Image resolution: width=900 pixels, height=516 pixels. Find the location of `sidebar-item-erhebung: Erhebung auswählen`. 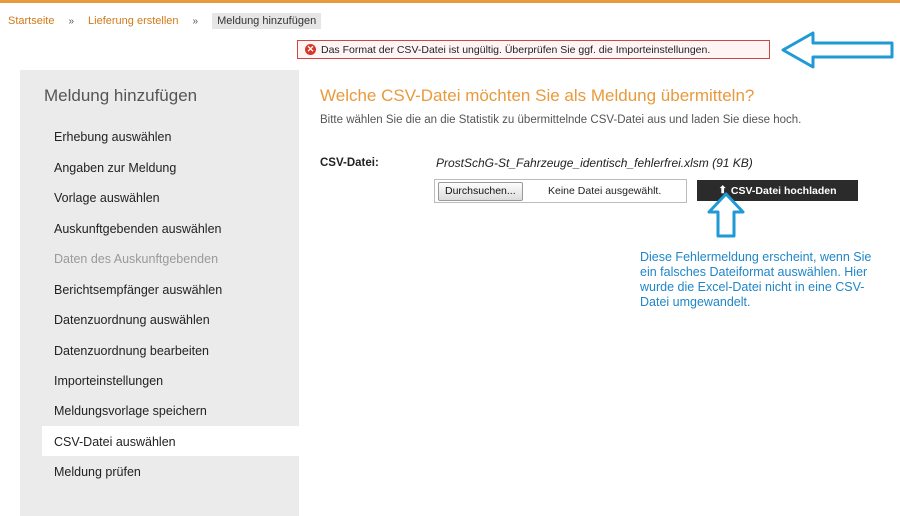

sidebar-item-erhebung: Erhebung auswählen is located at coordinates (112, 137).